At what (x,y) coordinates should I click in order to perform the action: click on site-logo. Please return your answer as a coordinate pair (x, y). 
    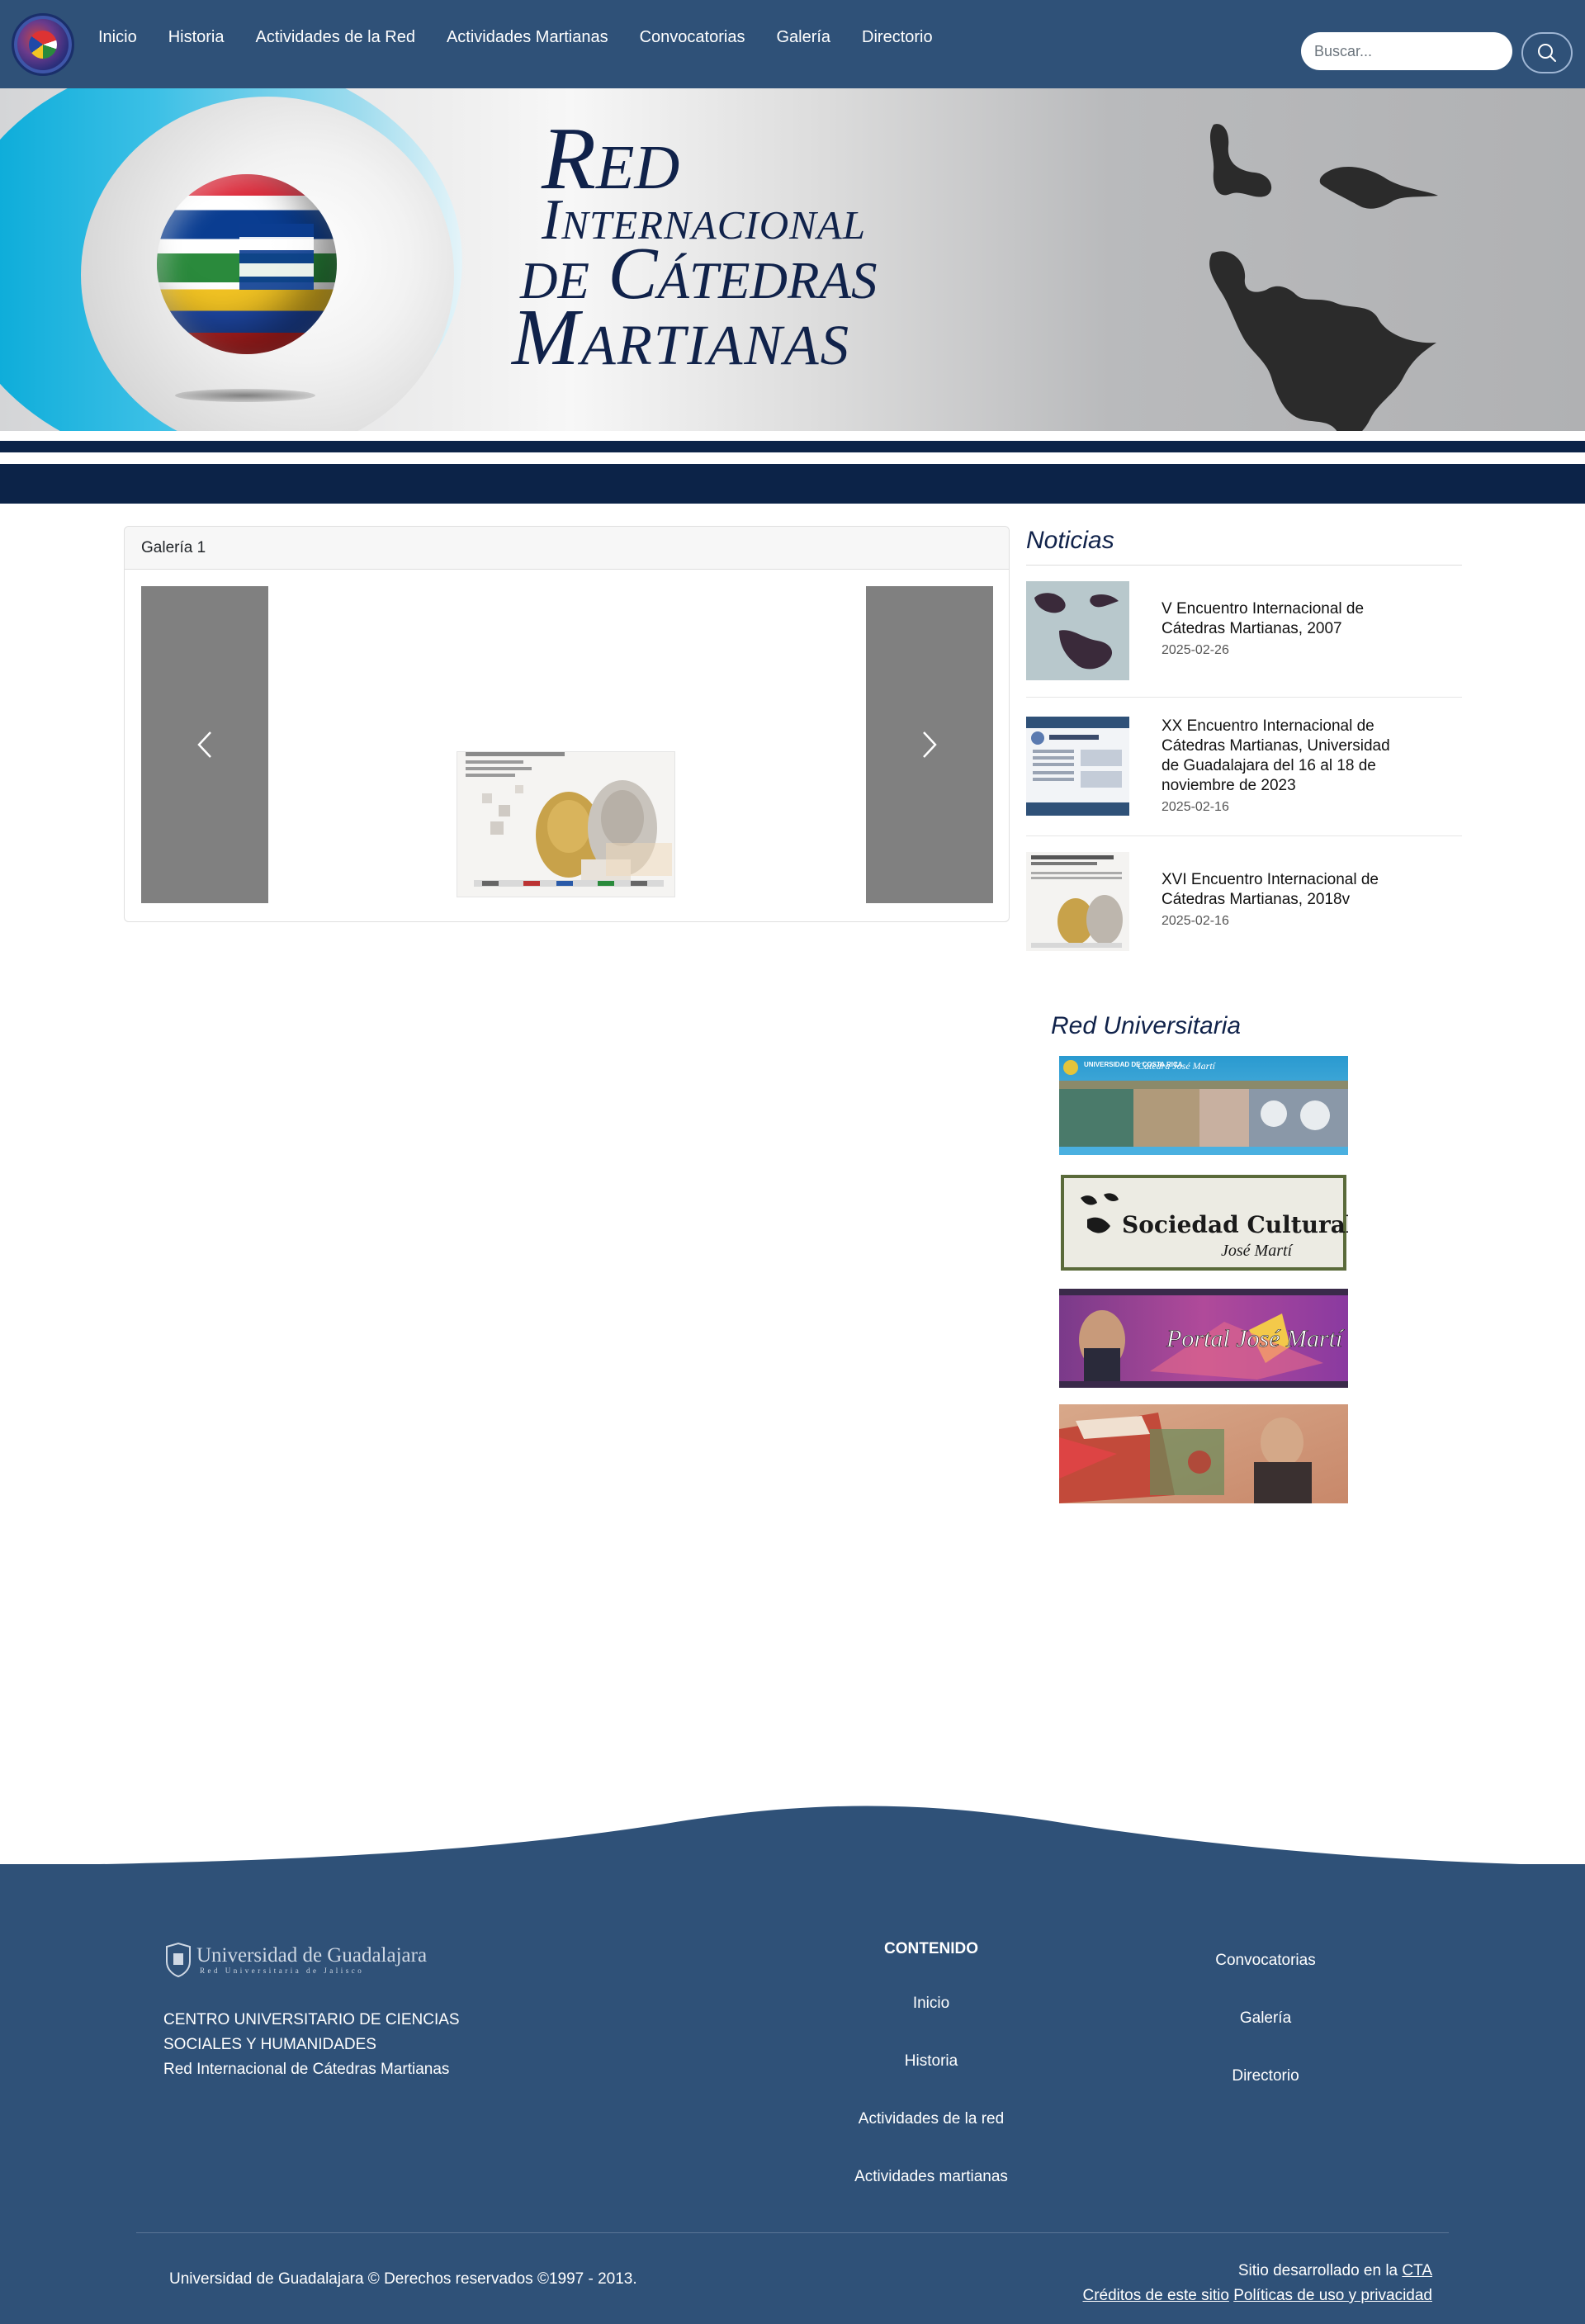
    Looking at the image, I should click on (43, 44).